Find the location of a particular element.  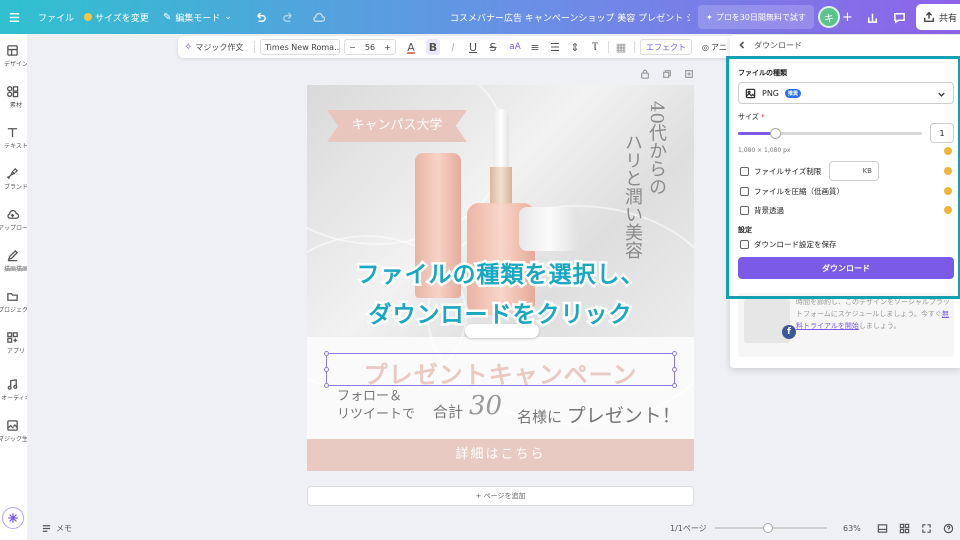

sidebar-item-apps: アプリ is located at coordinates (13, 343).